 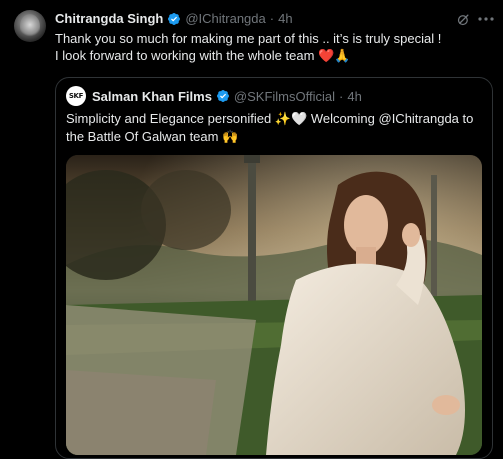 I want to click on quoted-author-name: Salman Khan Films, so click(x=152, y=96).